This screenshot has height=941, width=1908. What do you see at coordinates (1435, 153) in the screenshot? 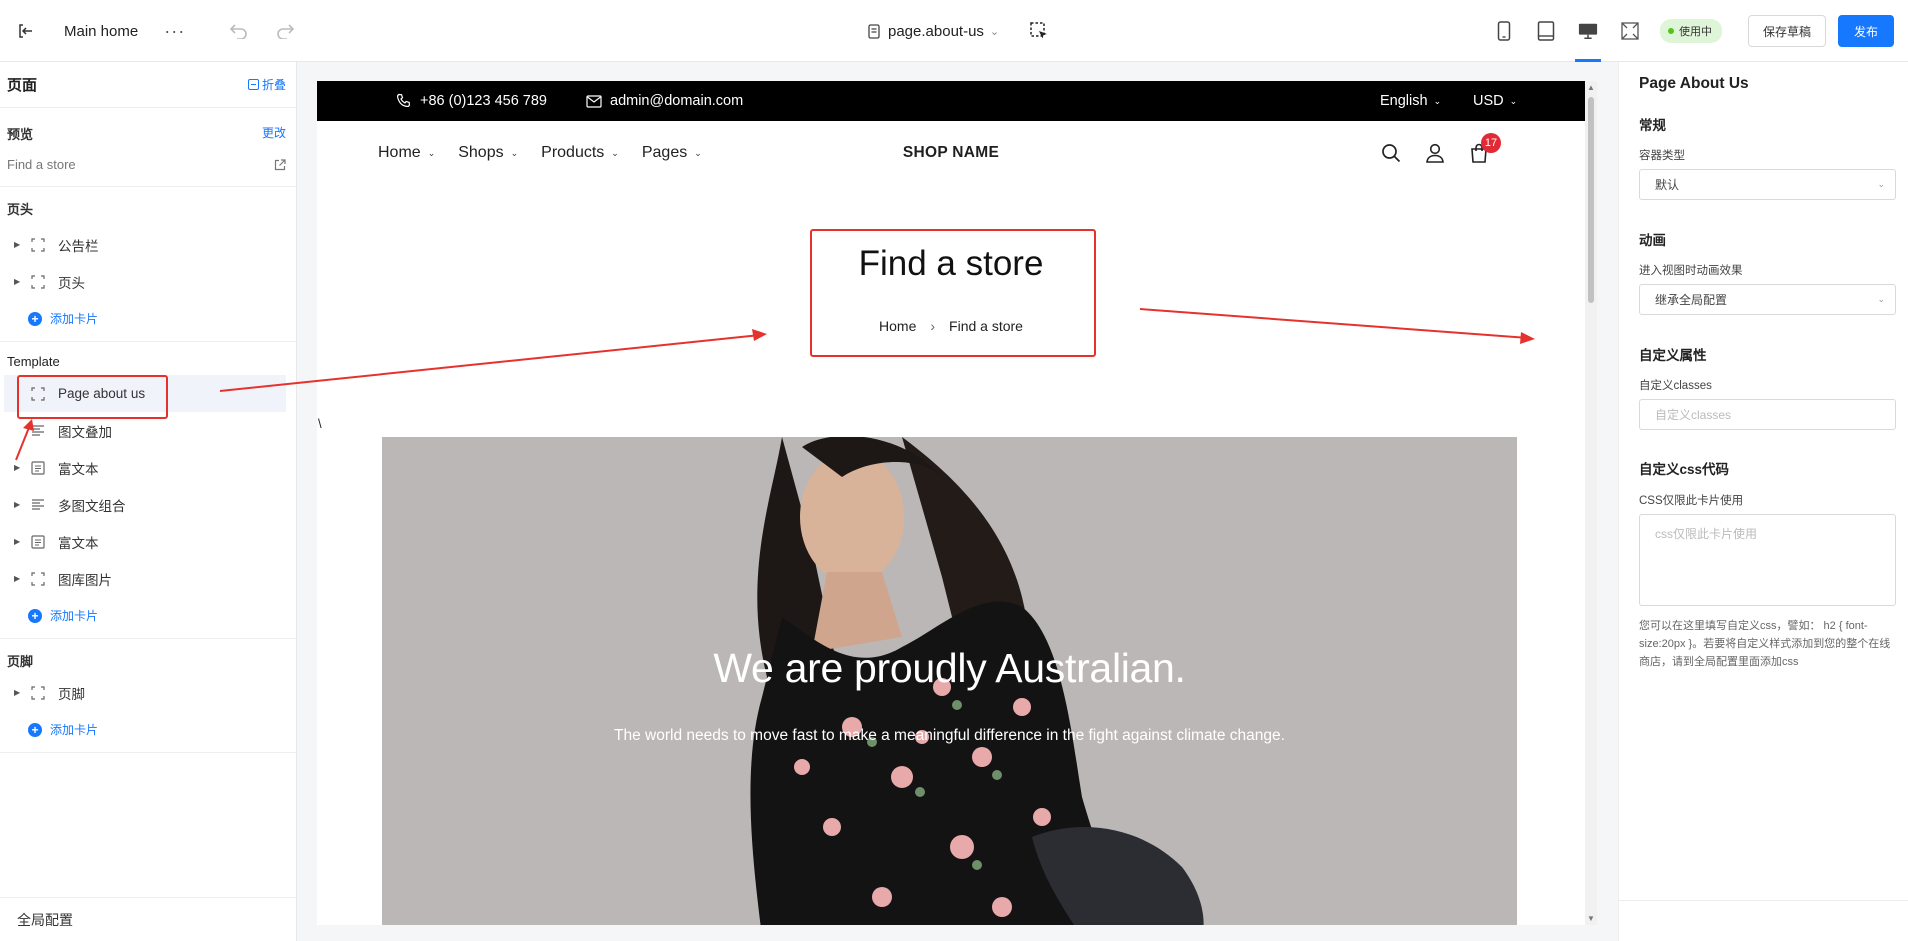
I see `account-icon` at bounding box center [1435, 153].